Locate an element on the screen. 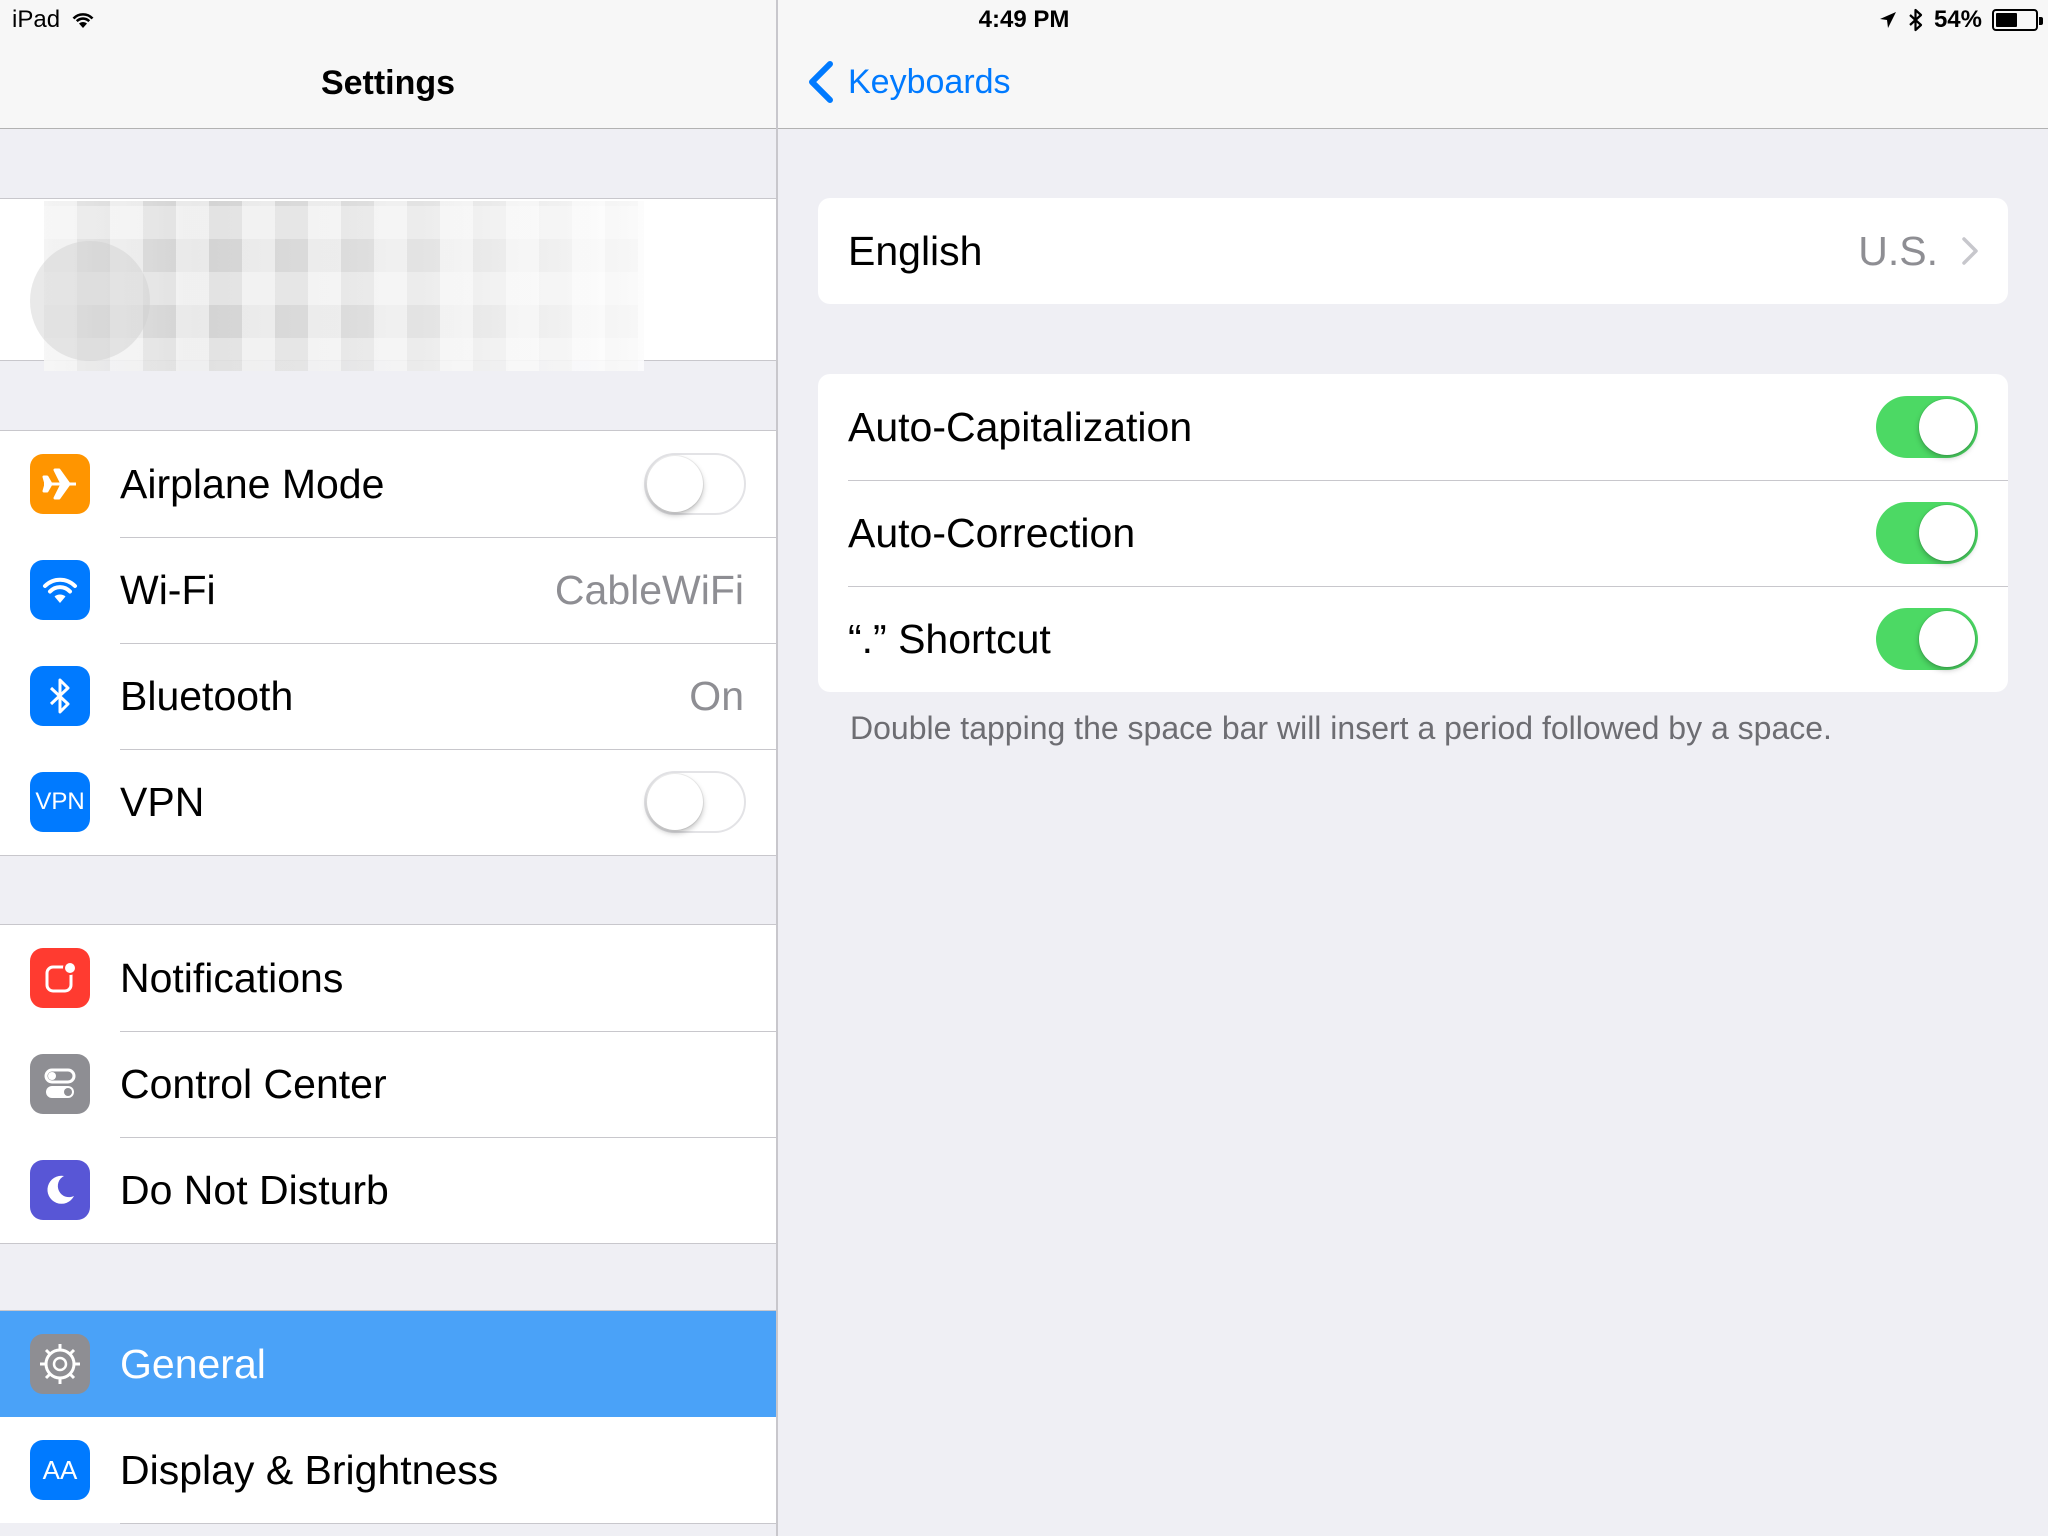 The image size is (2048, 1536). language-card: English U.S. is located at coordinates (1413, 251).